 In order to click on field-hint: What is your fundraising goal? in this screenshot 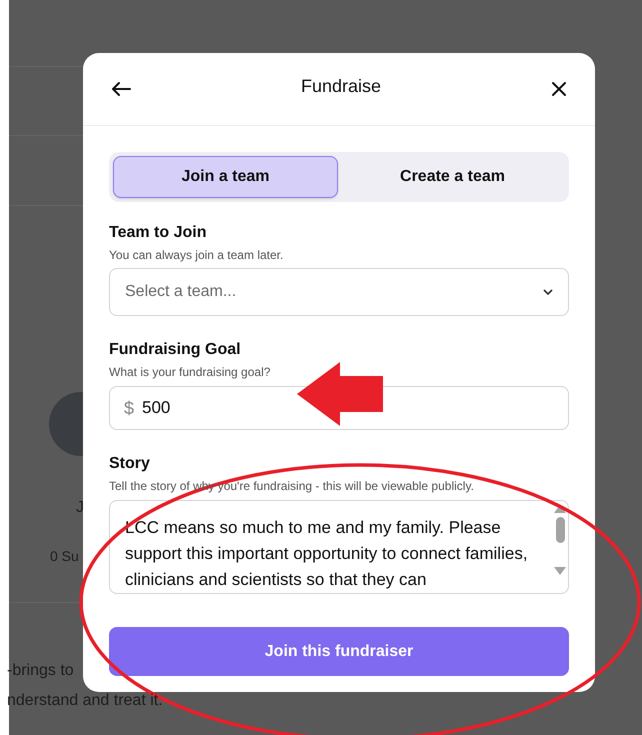, I will do `click(190, 372)`.